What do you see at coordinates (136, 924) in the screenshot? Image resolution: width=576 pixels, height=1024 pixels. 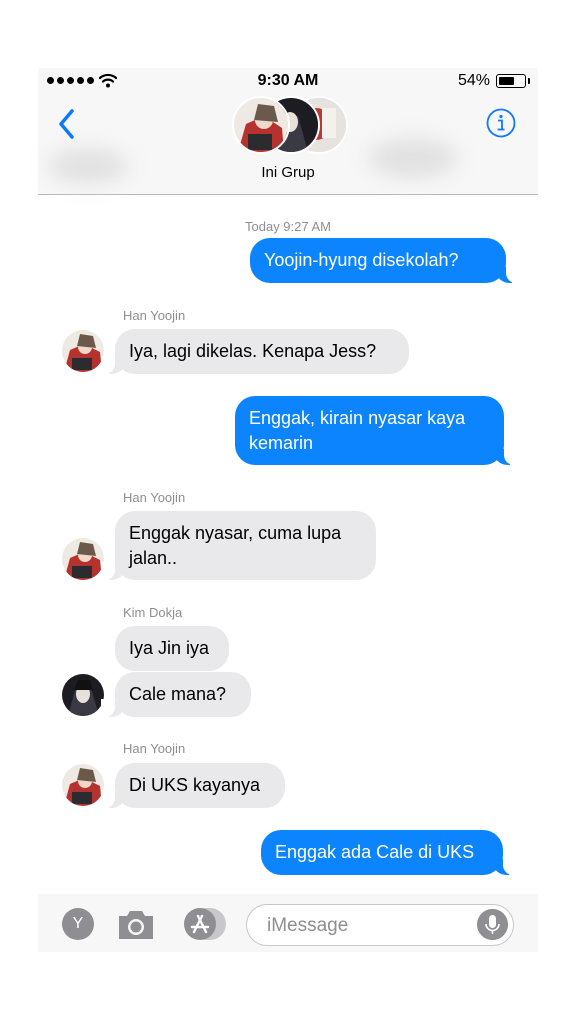 I see `camera-icon` at bounding box center [136, 924].